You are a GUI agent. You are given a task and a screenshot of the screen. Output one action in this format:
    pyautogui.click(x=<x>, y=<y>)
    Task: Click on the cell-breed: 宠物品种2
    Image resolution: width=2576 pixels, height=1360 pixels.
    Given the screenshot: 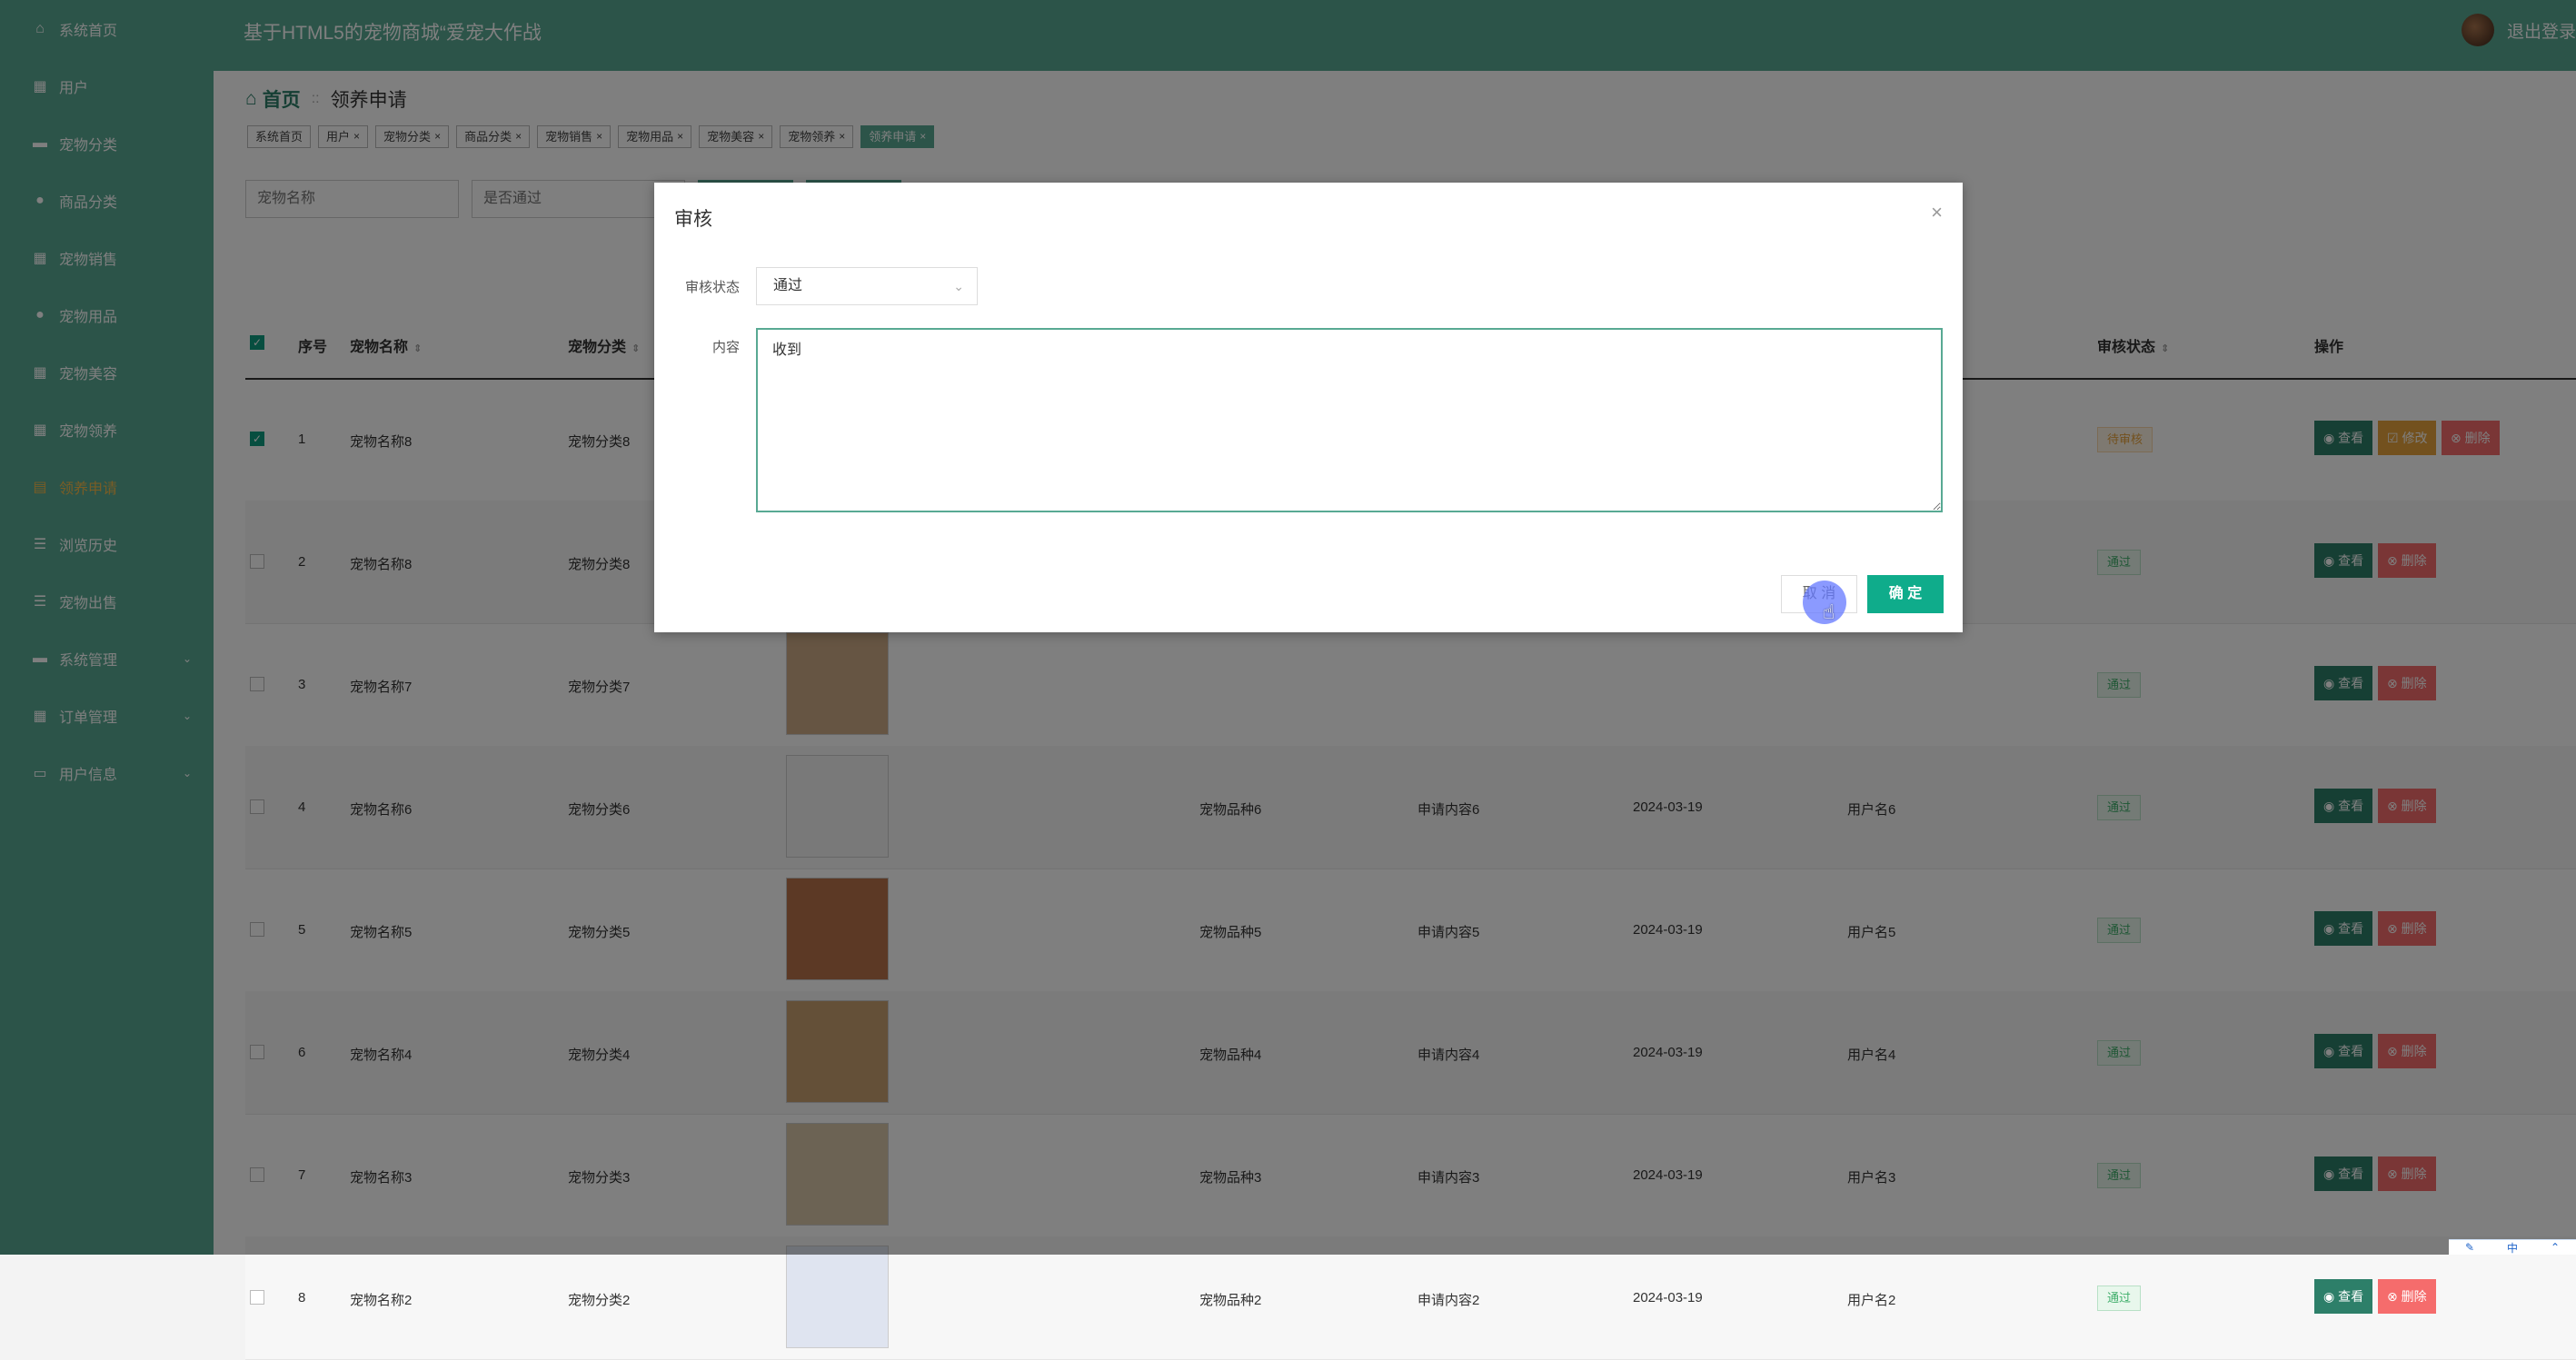 What is the action you would take?
    pyautogui.click(x=1230, y=1300)
    